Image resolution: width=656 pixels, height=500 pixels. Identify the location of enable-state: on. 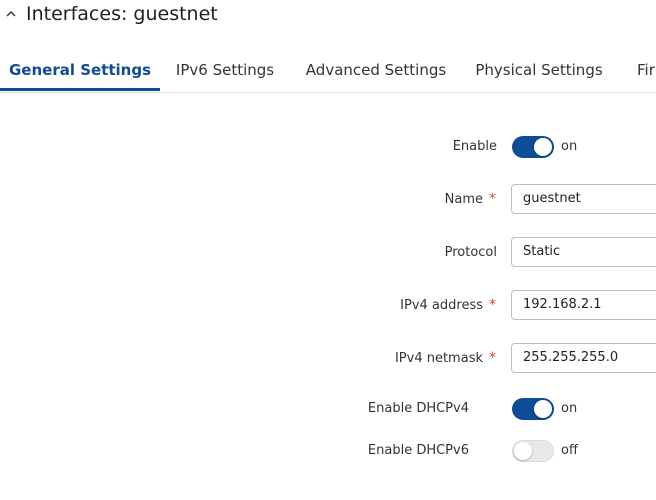
(569, 146).